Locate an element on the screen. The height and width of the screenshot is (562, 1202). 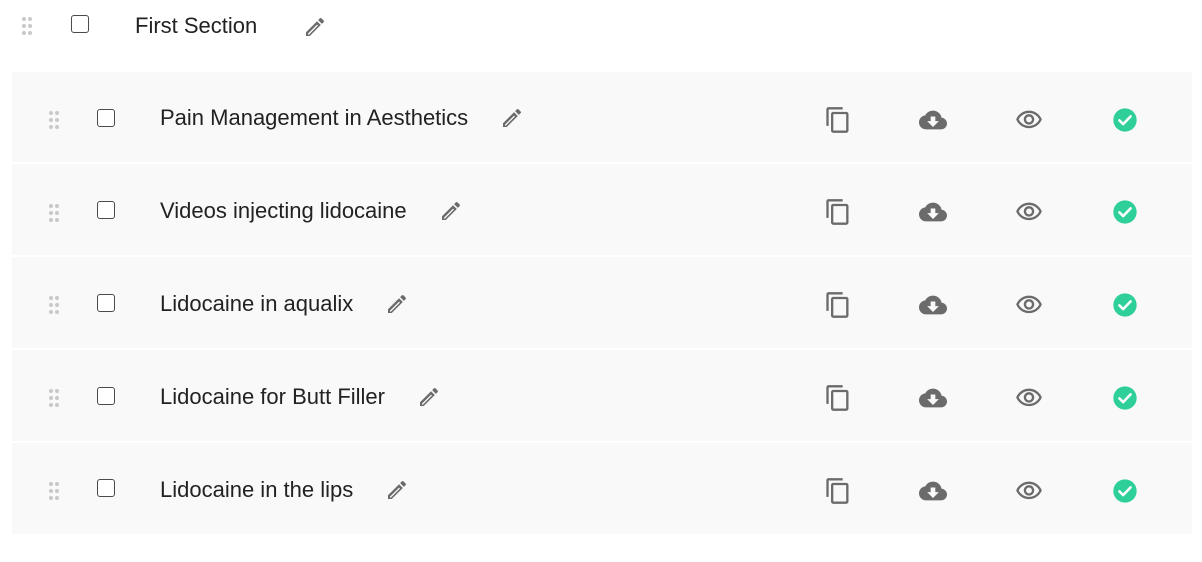
lesson-title: Lidocaine in the lips is located at coordinates (257, 489).